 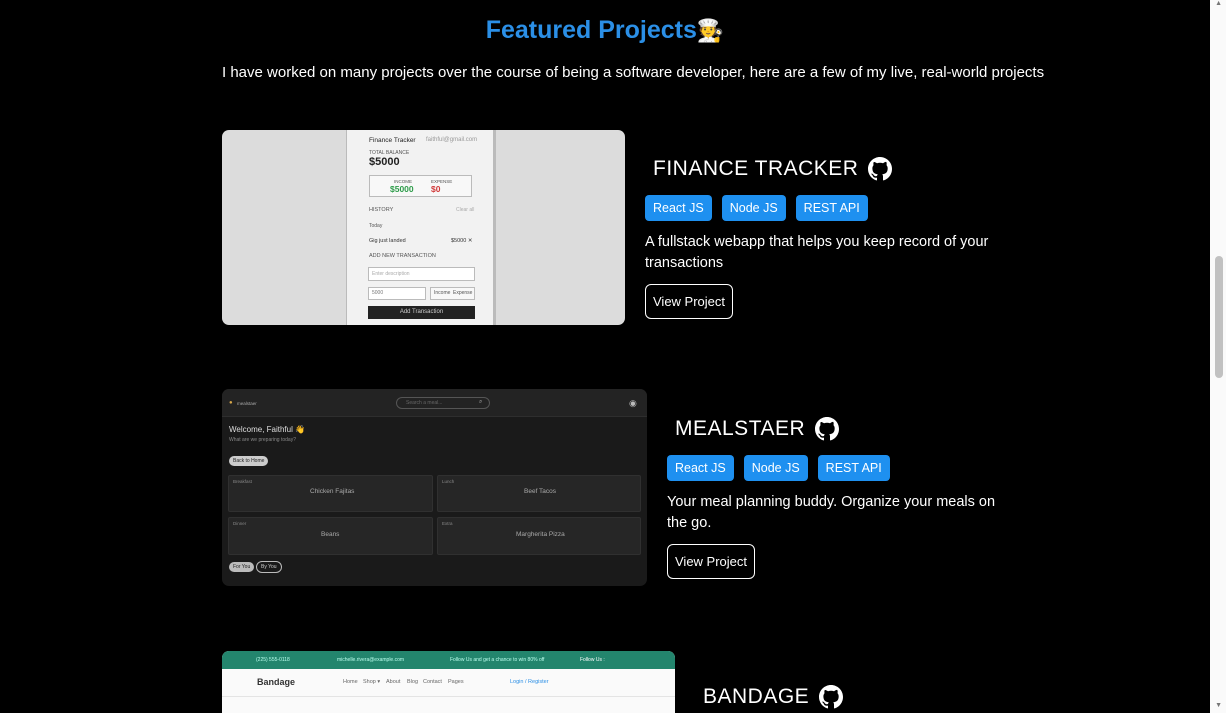 I want to click on ft-add-label: ADD NEW TRANSACTION, so click(x=402, y=256).